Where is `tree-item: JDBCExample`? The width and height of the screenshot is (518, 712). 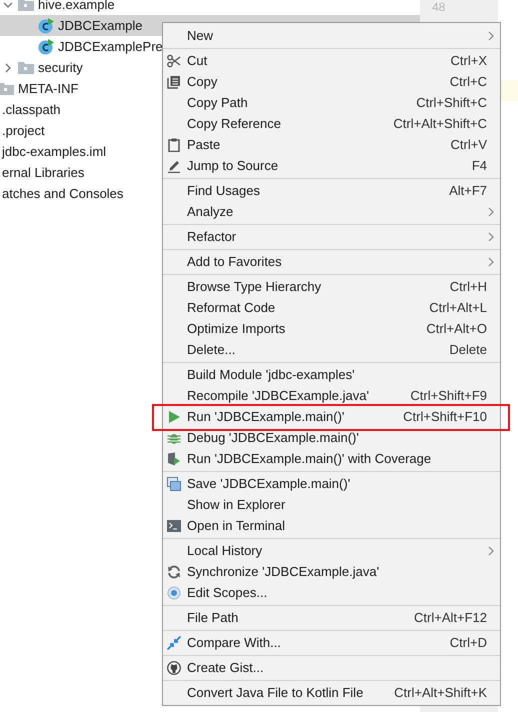 tree-item: JDBCExample is located at coordinates (100, 25).